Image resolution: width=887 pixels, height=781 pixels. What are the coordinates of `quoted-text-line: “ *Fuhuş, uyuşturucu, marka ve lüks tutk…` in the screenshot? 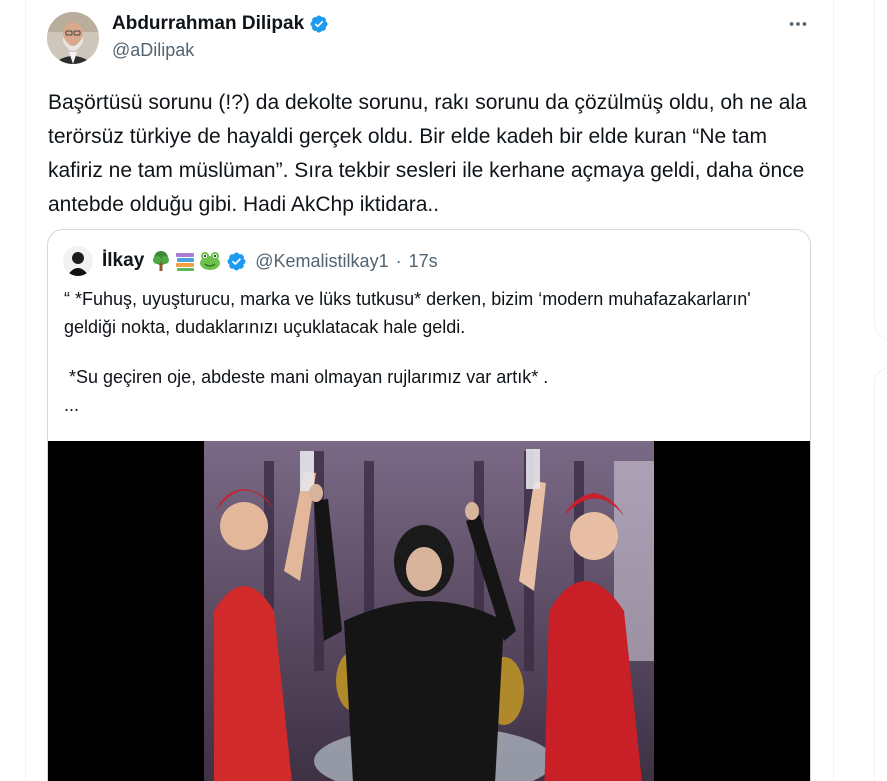 It's located at (410, 313).